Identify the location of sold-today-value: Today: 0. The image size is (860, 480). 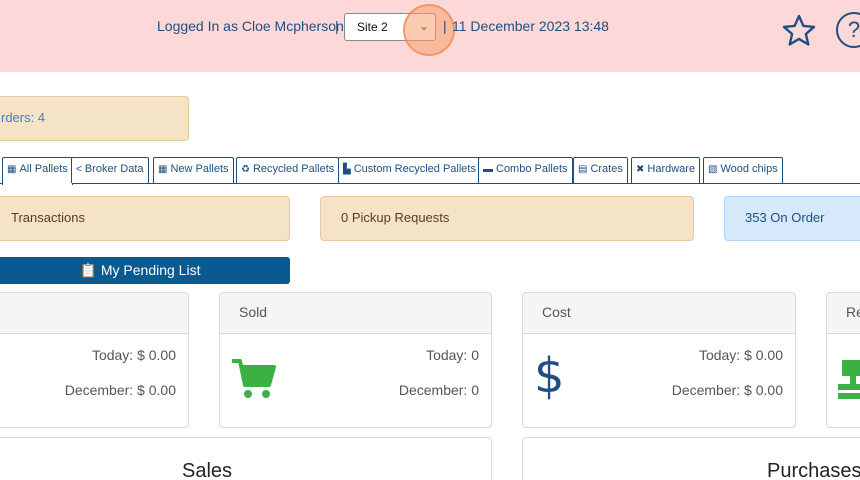
(452, 355).